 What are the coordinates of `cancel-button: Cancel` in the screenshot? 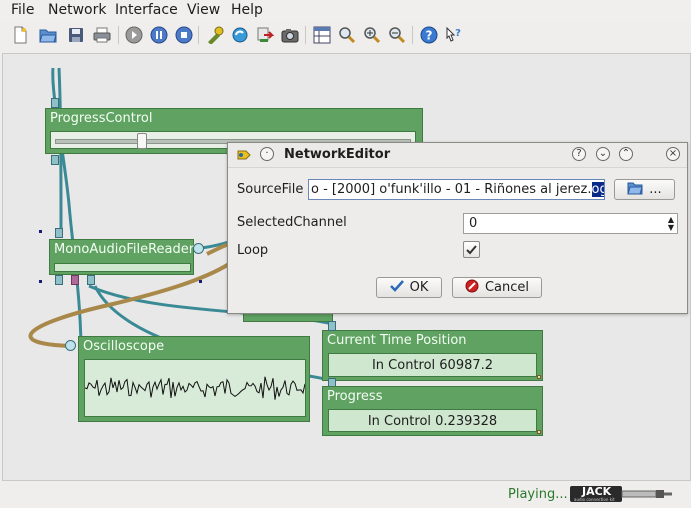 It's located at (497, 287).